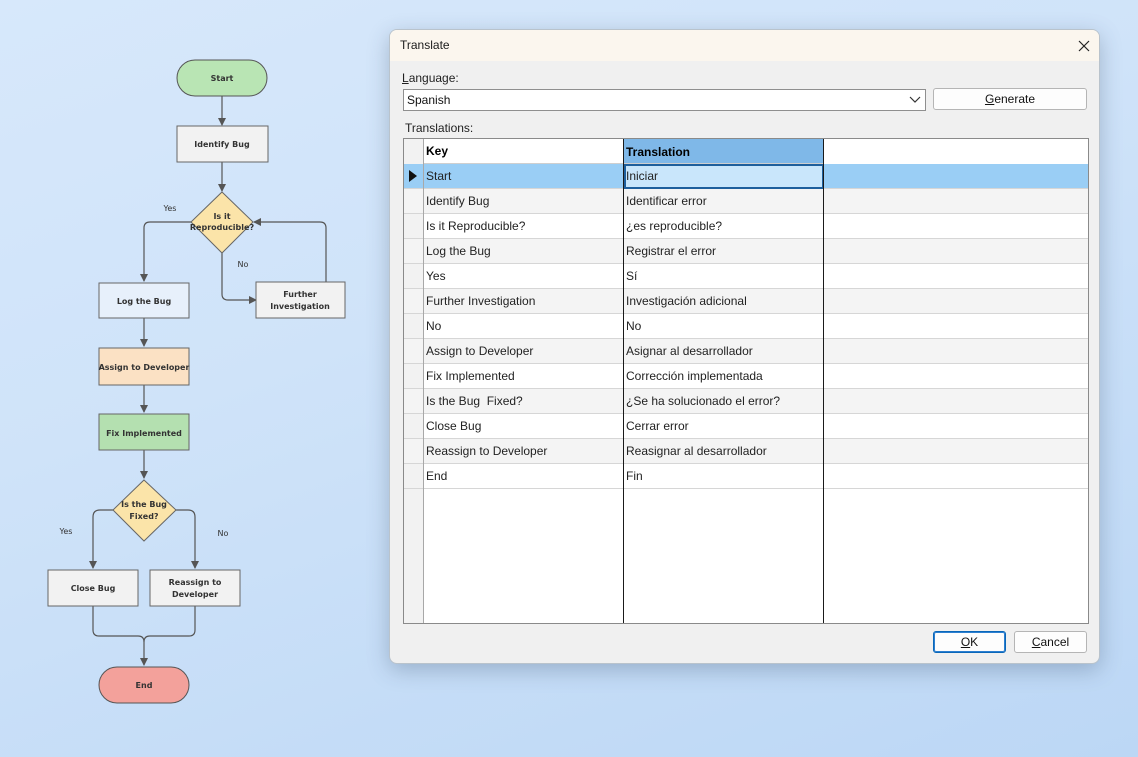 This screenshot has height=757, width=1138. I want to click on edge-close-end, so click(120, 636).